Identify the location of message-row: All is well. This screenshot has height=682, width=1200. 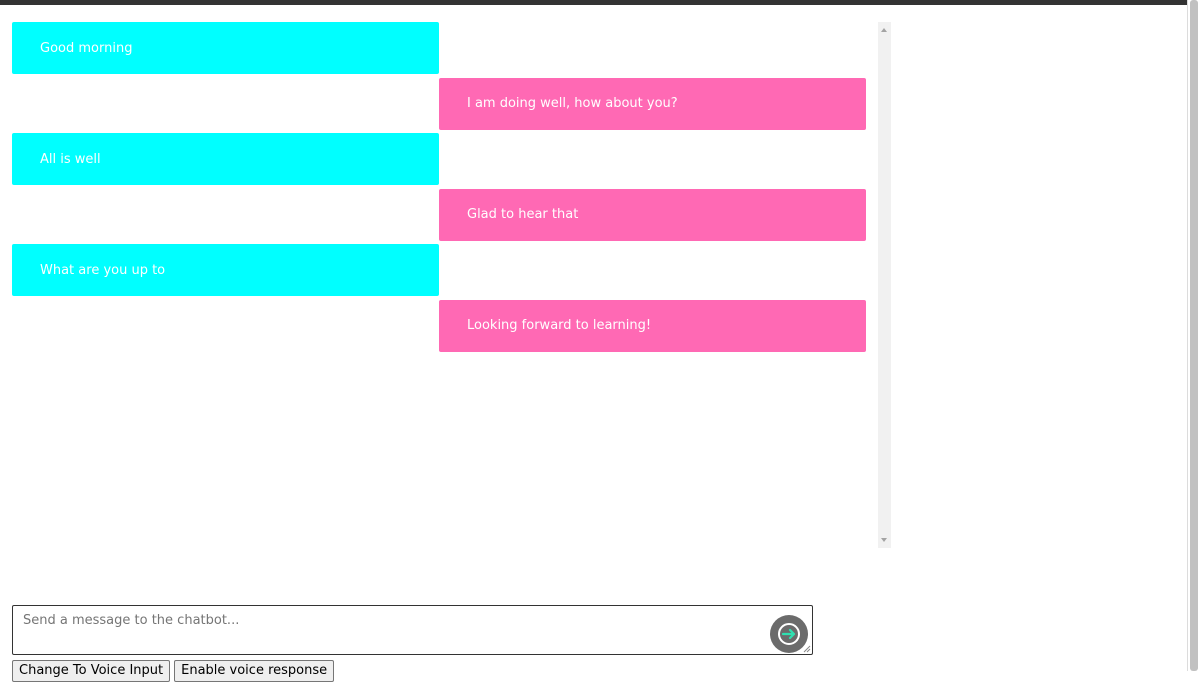
(445, 161).